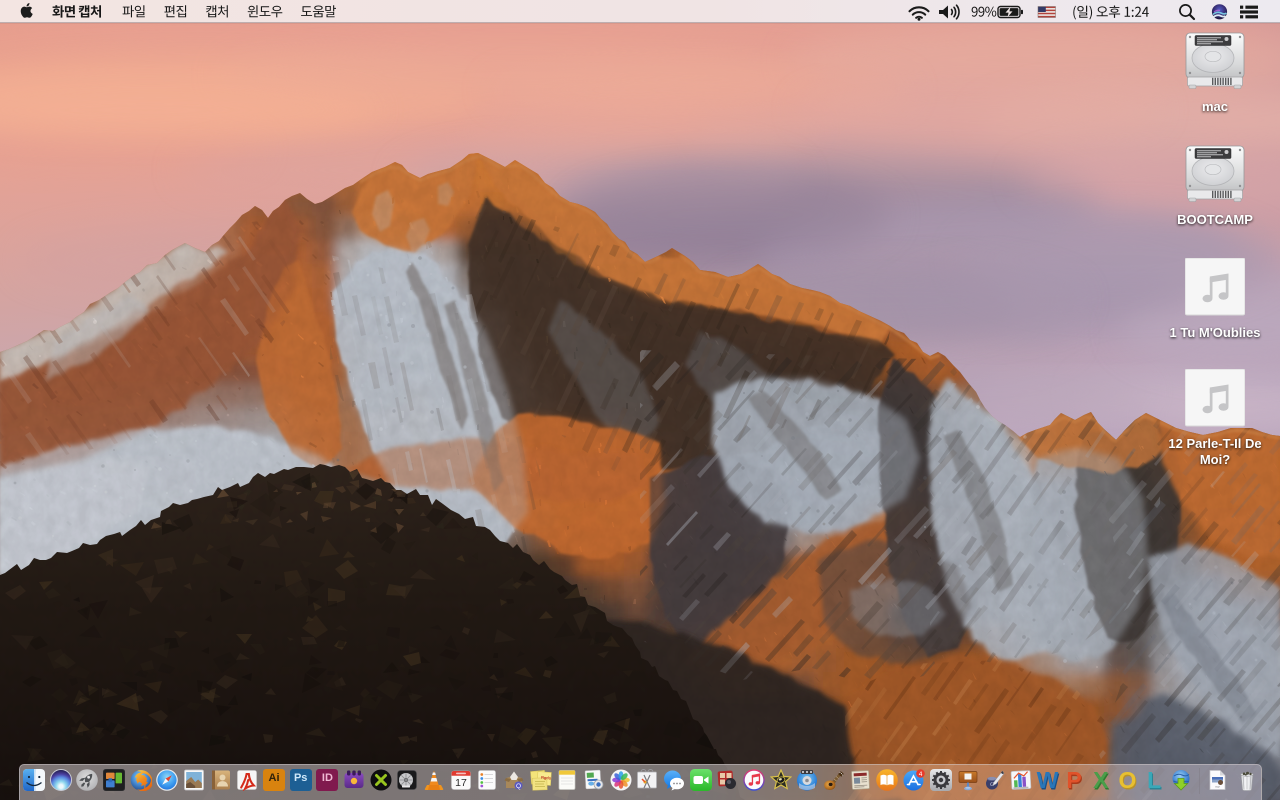 Image resolution: width=1280 pixels, height=800 pixels. Describe the element at coordinates (1217, 787) in the screenshot. I see `svg-text: aqz` at that location.